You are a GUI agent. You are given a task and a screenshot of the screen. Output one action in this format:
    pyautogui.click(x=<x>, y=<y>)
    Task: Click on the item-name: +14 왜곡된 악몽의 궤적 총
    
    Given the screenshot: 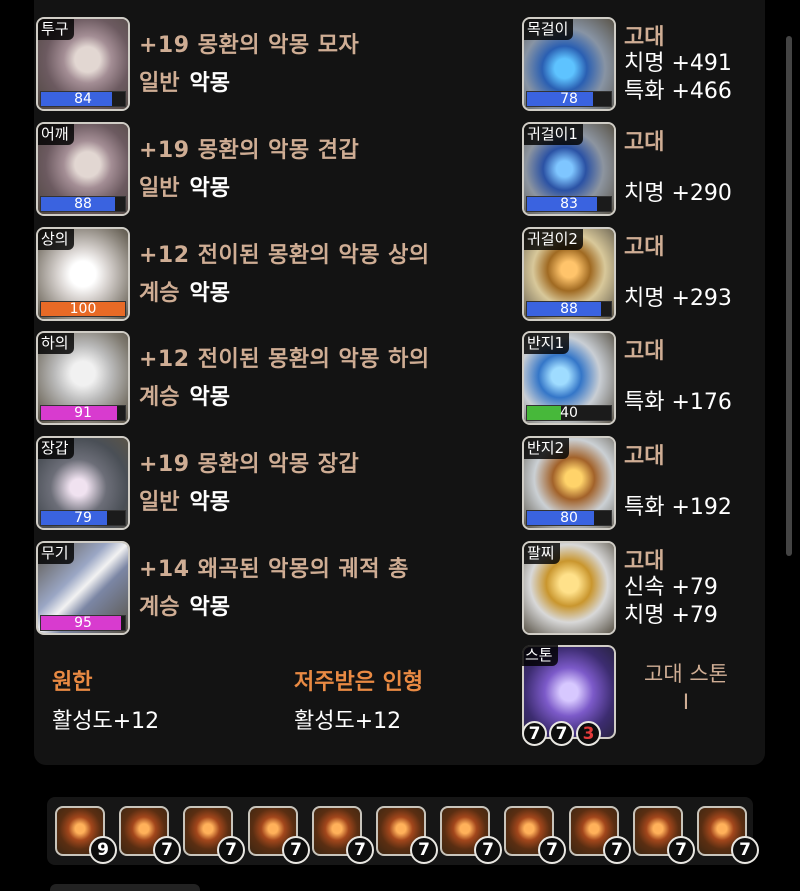 What is the action you would take?
    pyautogui.click(x=274, y=569)
    